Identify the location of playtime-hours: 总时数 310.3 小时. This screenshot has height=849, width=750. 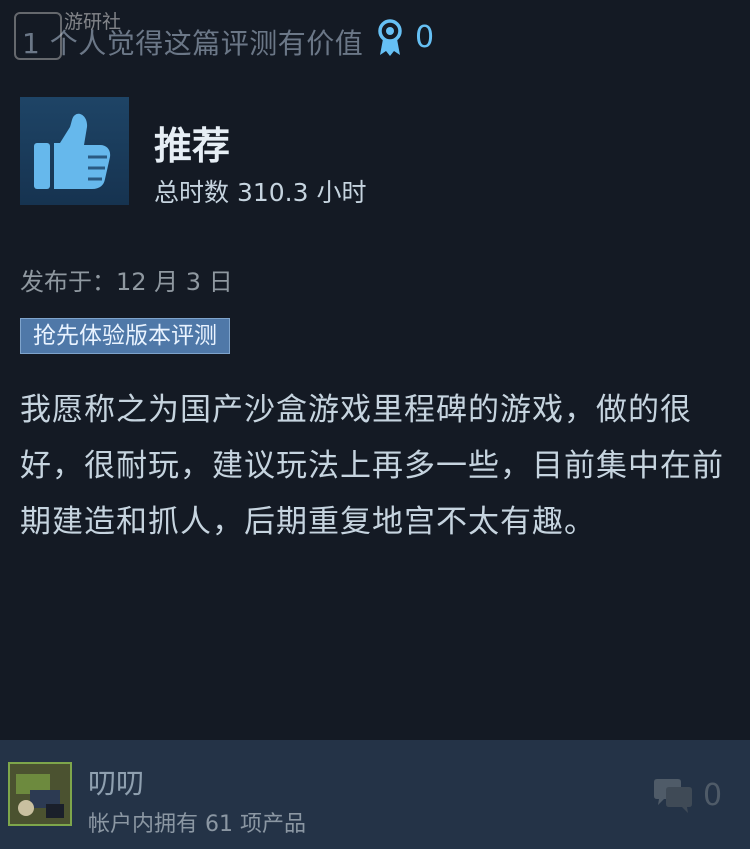
(260, 192).